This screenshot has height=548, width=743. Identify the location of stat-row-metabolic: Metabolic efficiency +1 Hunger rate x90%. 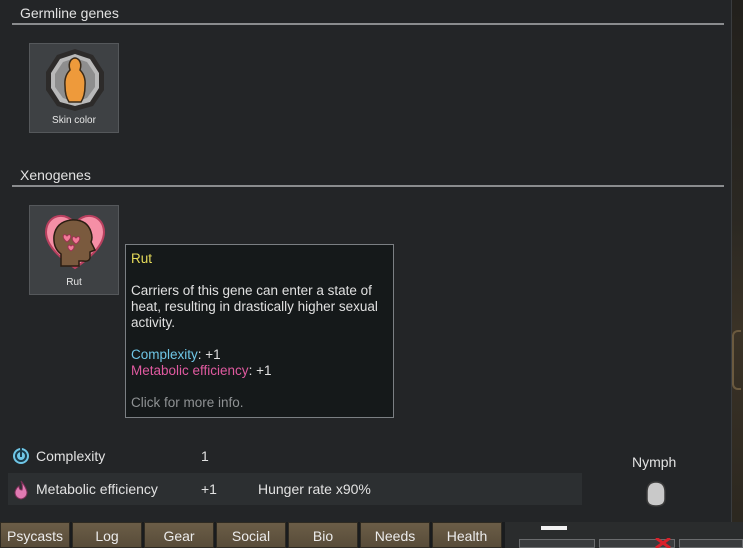
(295, 489).